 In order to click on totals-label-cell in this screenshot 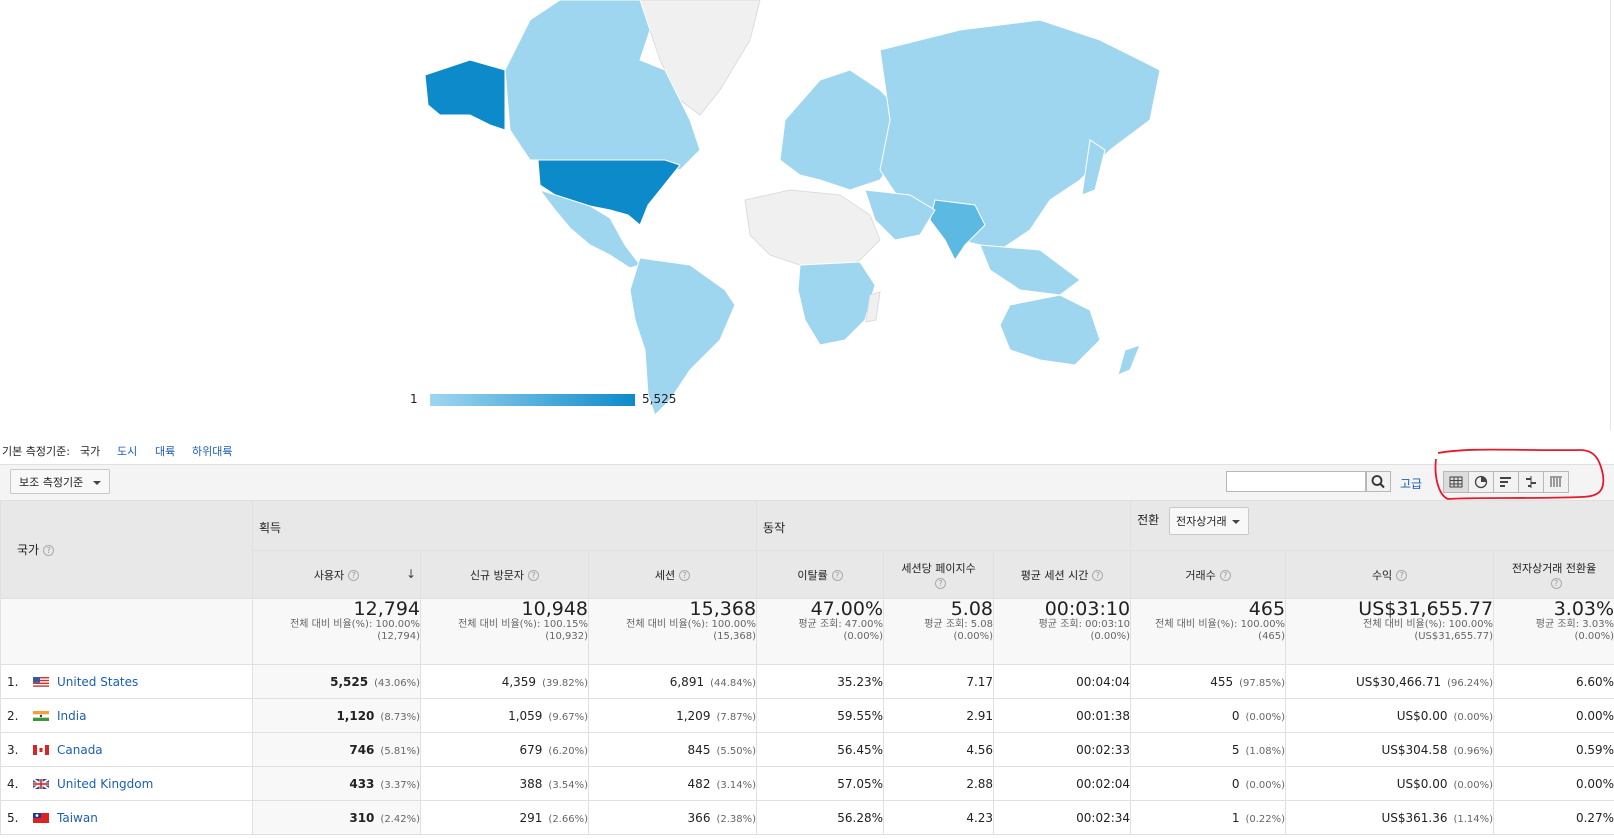, I will do `click(126, 631)`.